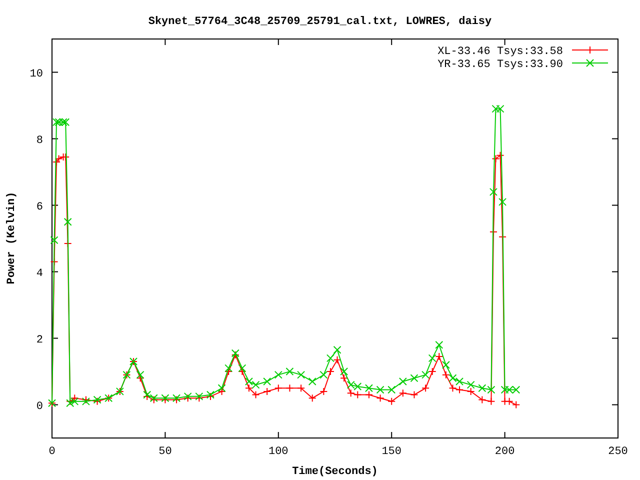 Image resolution: width=640 pixels, height=480 pixels. I want to click on y-tick-label: 6, so click(39, 207).